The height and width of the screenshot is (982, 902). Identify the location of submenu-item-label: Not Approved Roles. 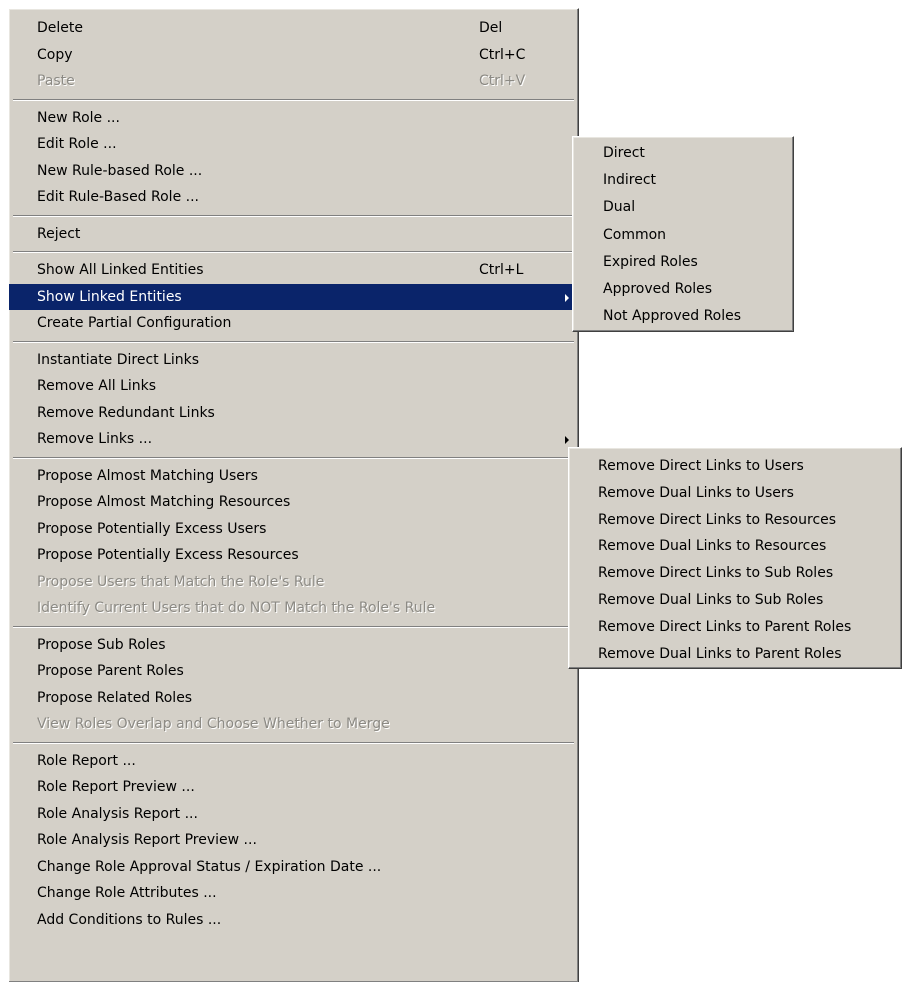
(672, 316).